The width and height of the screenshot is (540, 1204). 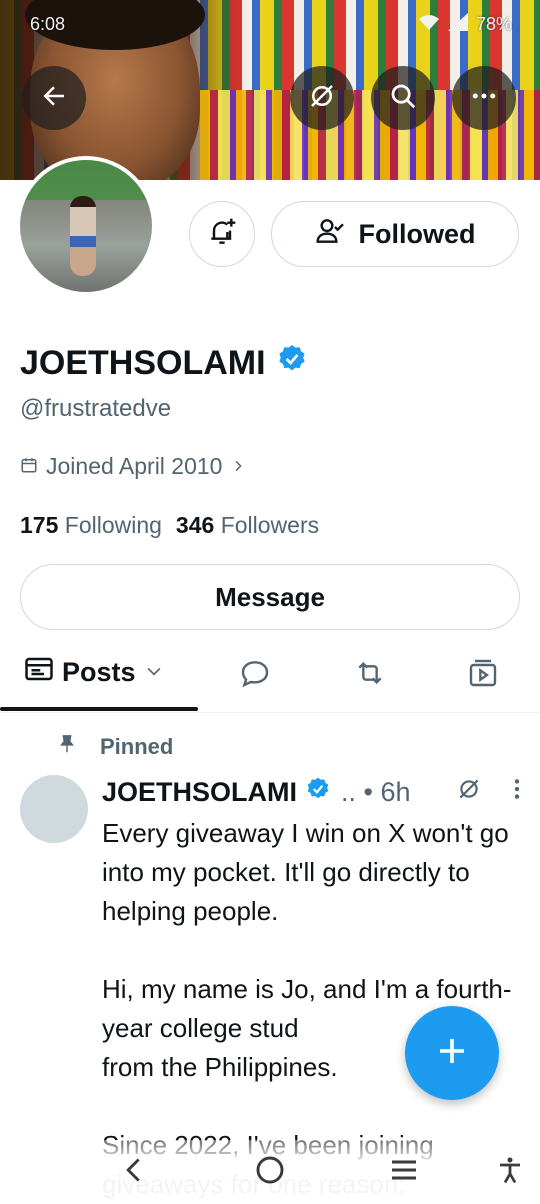 I want to click on following-stat: 175 Following, so click(x=91, y=525).